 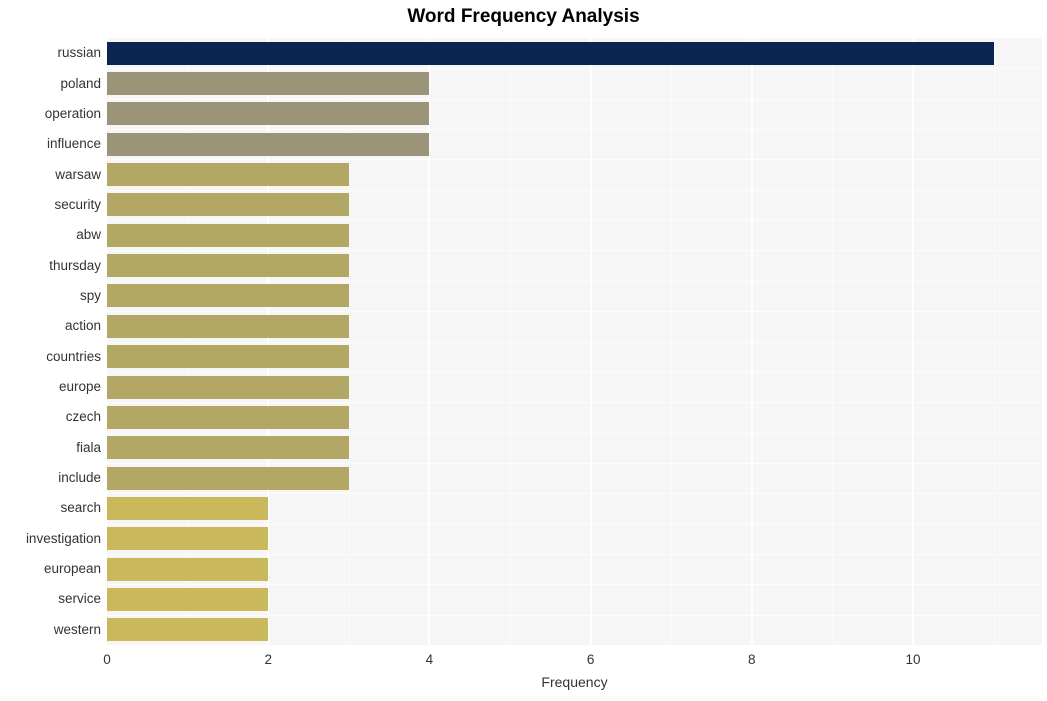 I want to click on y-axis-tick-label: spy, so click(x=90, y=295).